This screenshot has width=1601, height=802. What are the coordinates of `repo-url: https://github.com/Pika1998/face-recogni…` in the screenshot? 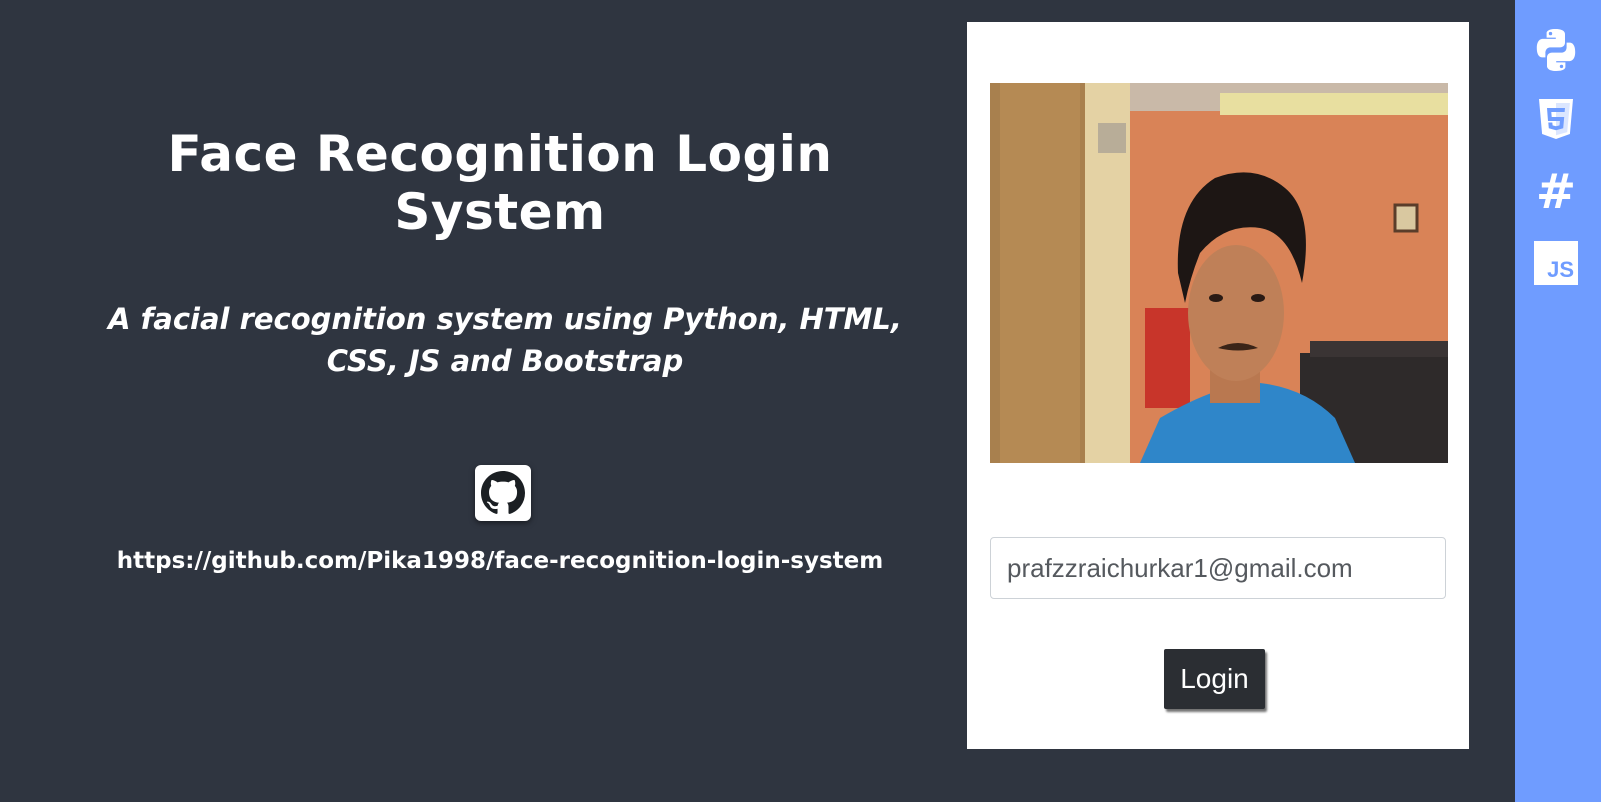 It's located at (500, 561).